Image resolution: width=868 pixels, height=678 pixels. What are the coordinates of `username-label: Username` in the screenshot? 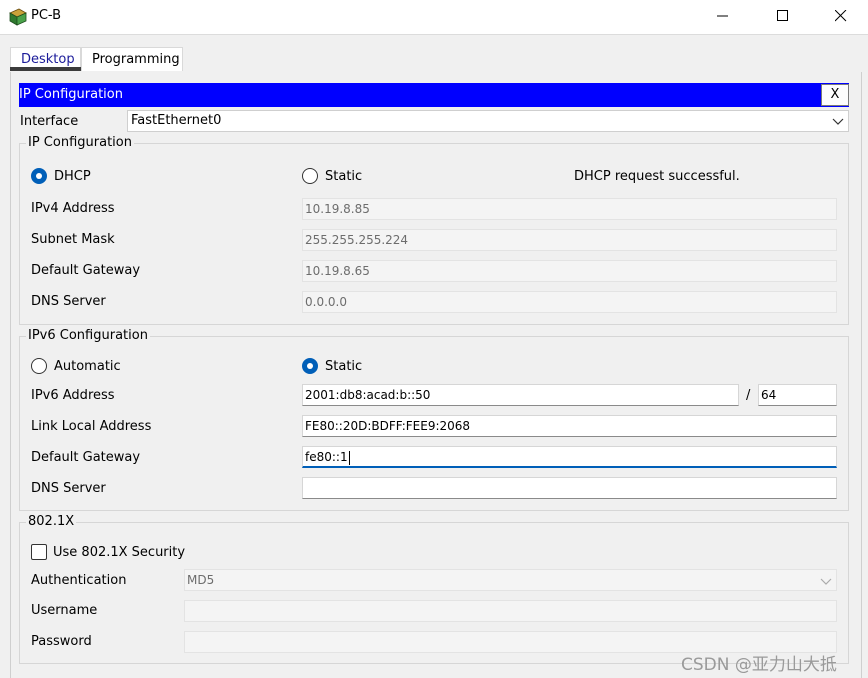 It's located at (64, 610).